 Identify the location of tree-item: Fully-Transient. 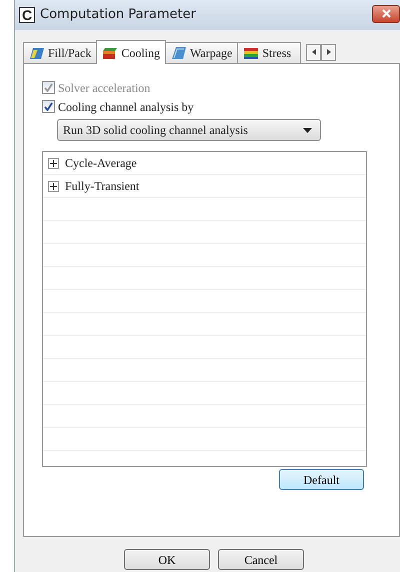
(102, 186).